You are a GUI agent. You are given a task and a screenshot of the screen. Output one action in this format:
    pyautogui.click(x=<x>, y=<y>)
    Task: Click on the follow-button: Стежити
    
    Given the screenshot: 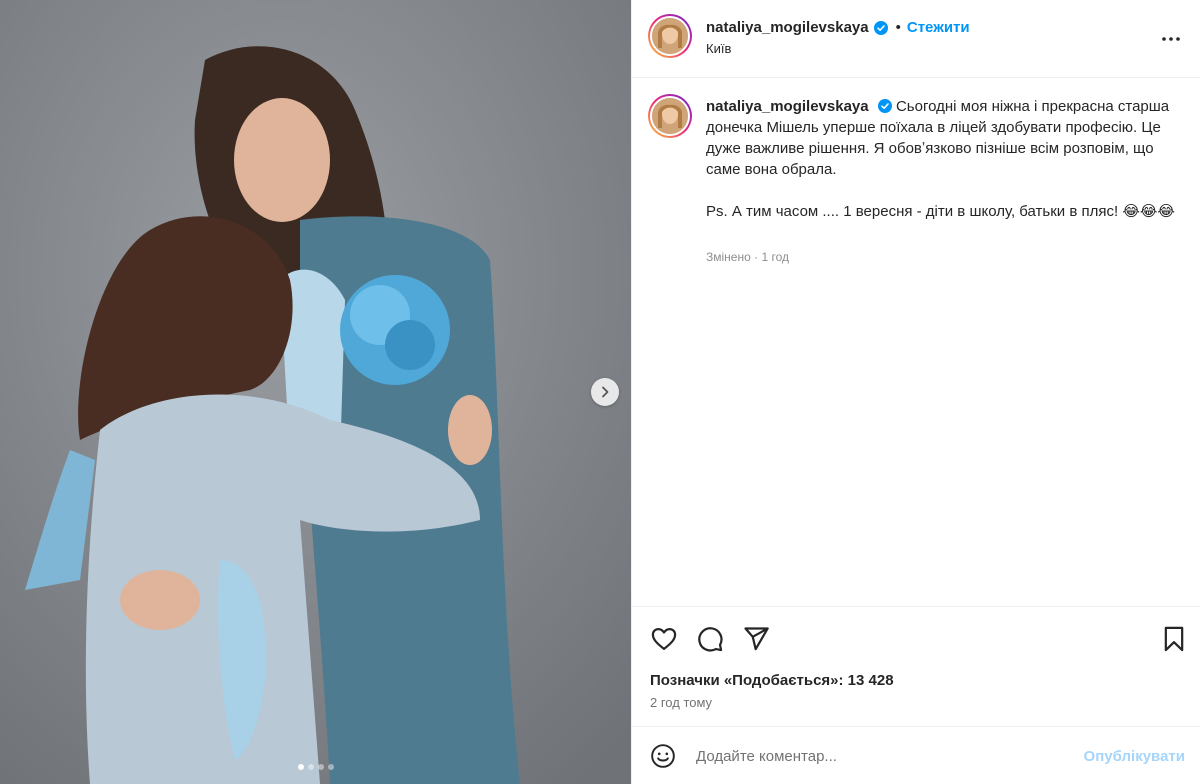 What is the action you would take?
    pyautogui.click(x=938, y=27)
    